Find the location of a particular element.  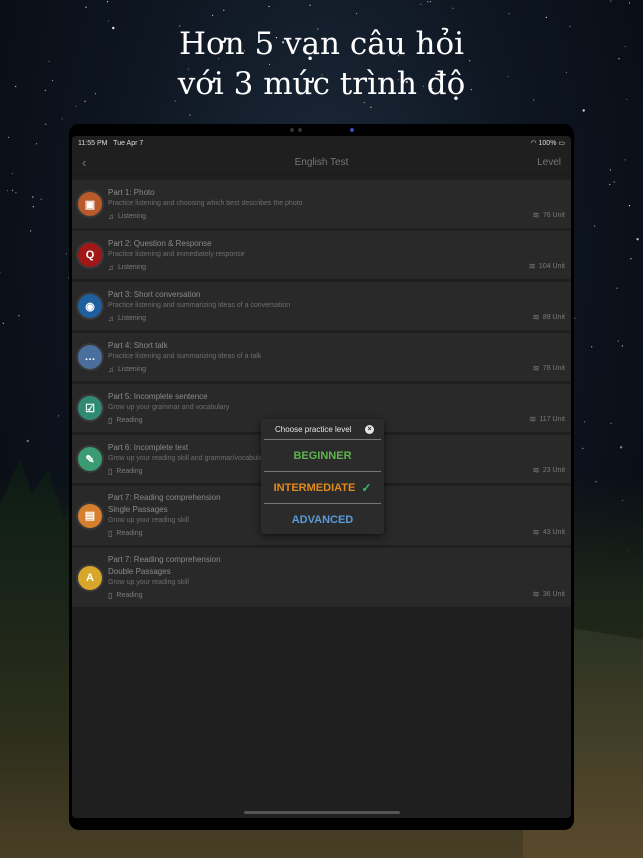

checklist-icon: ☑ is located at coordinates (90, 408).